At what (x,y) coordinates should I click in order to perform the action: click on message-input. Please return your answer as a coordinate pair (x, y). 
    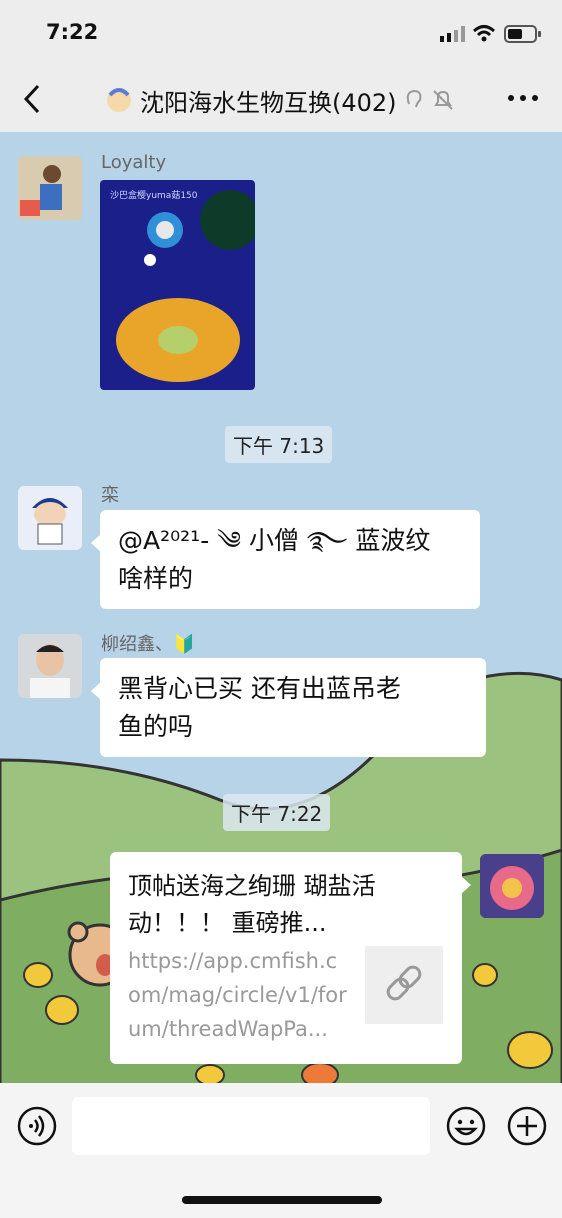
    Looking at the image, I should click on (251, 1126).